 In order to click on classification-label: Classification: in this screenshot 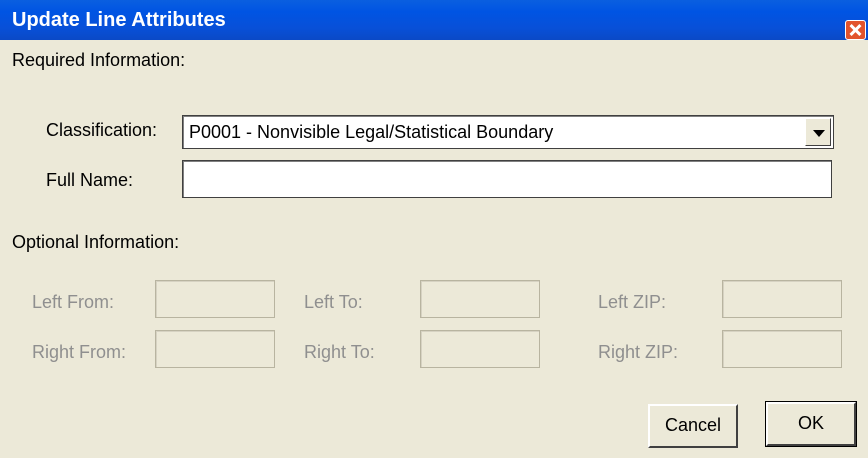, I will do `click(102, 130)`.